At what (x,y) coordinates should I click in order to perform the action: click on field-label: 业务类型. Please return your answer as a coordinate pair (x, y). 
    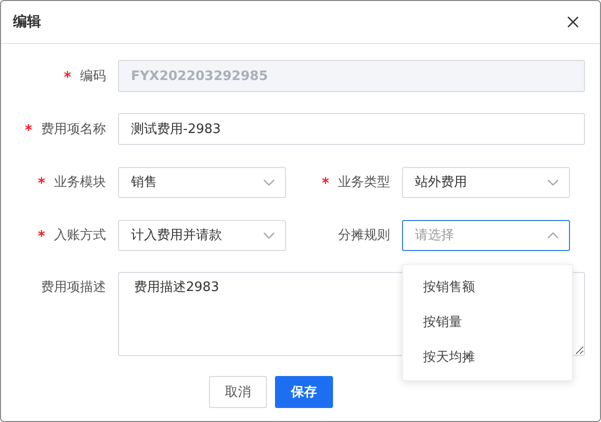
    Looking at the image, I should click on (364, 182).